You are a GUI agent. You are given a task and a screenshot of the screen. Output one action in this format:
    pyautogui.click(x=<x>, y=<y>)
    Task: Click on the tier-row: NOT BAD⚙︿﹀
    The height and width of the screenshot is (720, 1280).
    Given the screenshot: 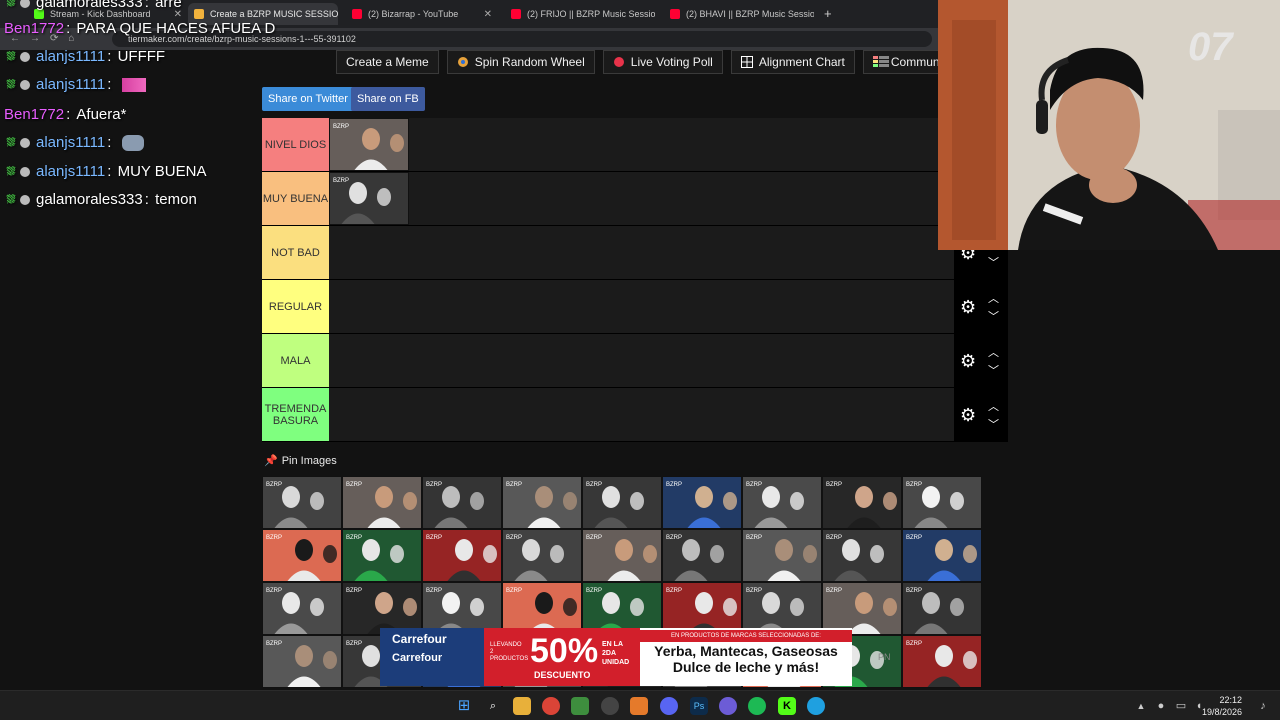 What is the action you would take?
    pyautogui.click(x=635, y=253)
    